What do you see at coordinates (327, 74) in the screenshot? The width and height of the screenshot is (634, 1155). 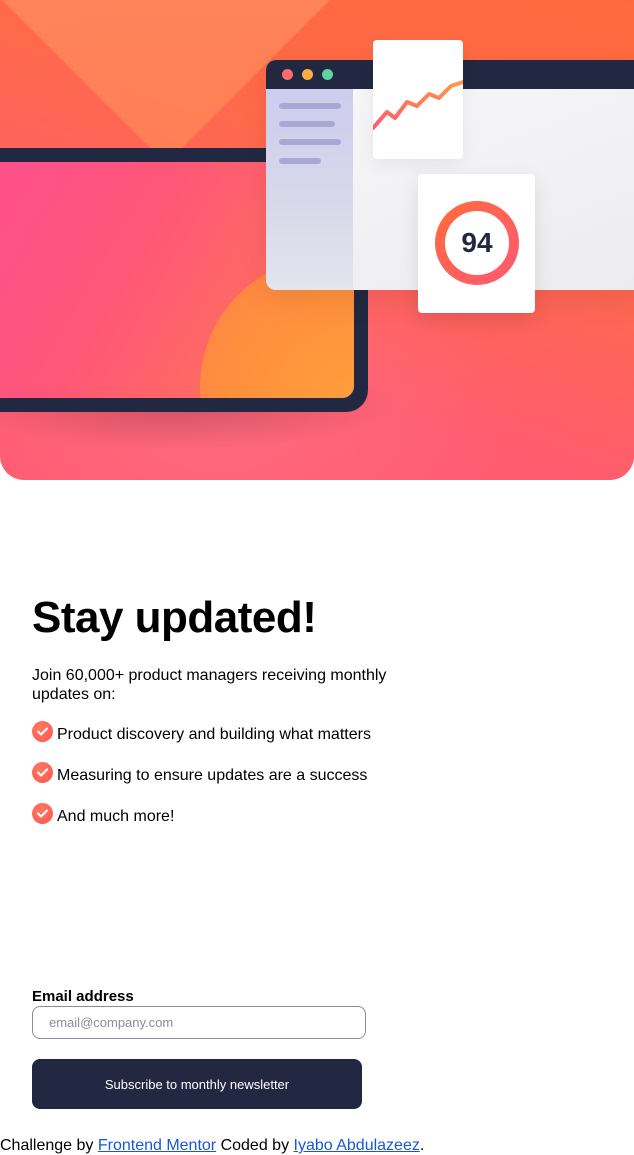 I see `window-dot-green-icon` at bounding box center [327, 74].